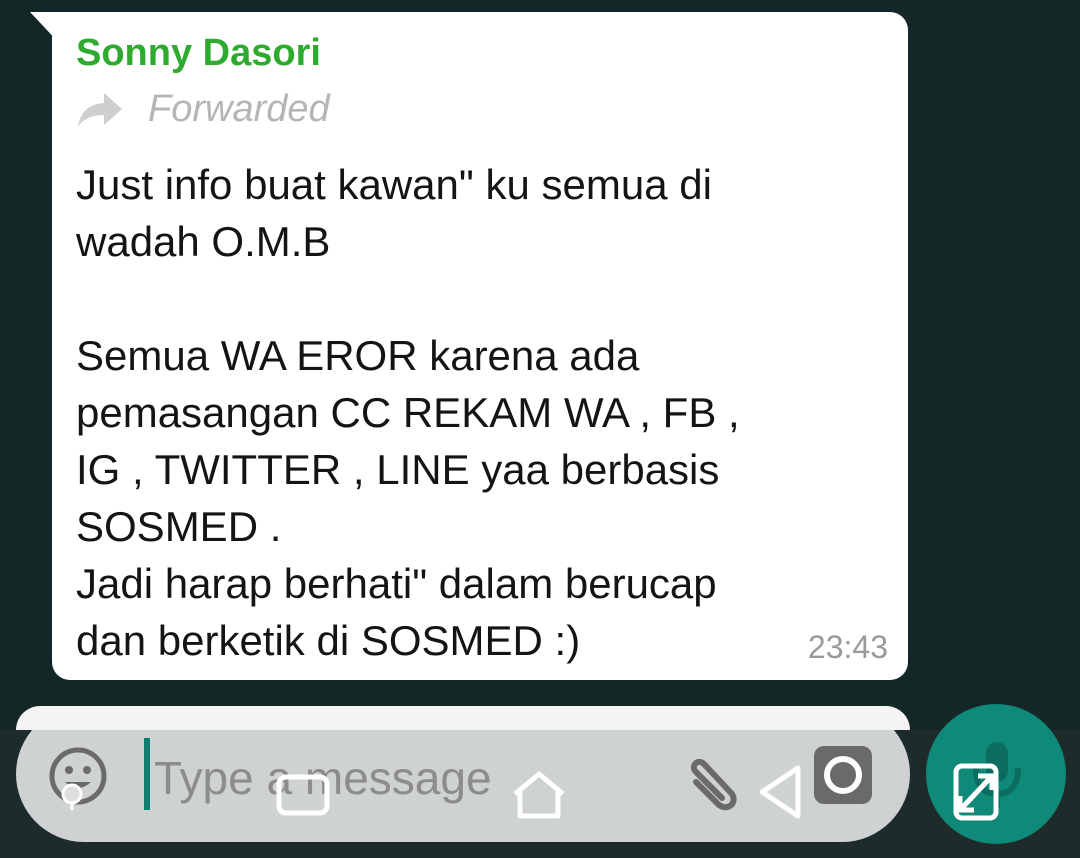  Describe the element at coordinates (358, 355) in the screenshot. I see `message-line: Semua WA EROR karena ada` at that location.